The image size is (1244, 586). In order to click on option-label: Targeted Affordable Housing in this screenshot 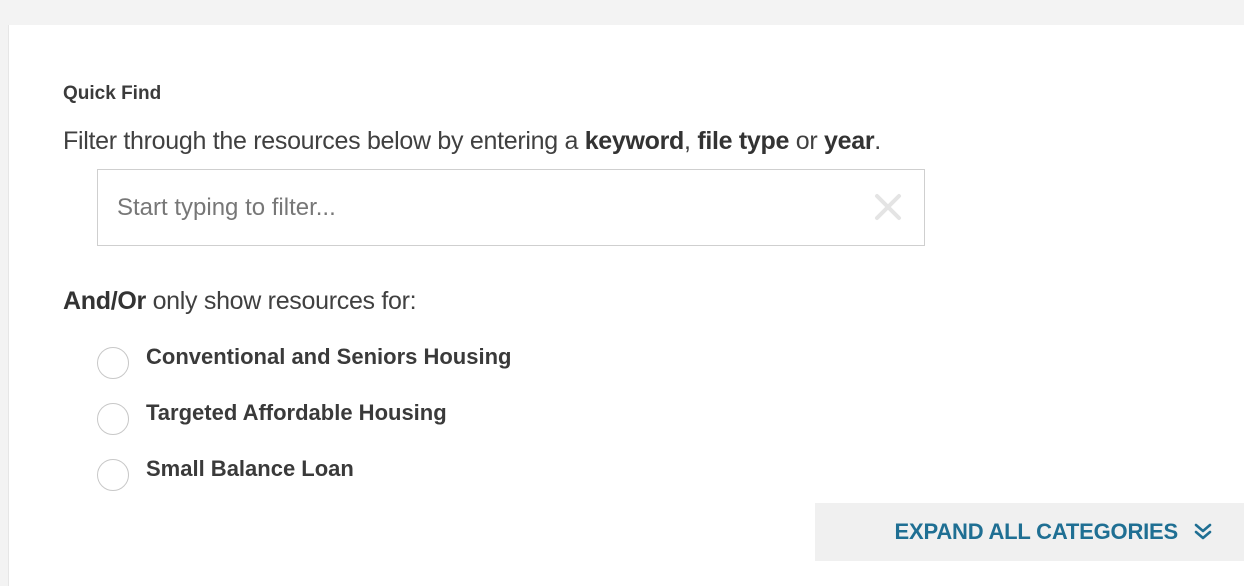, I will do `click(296, 412)`.